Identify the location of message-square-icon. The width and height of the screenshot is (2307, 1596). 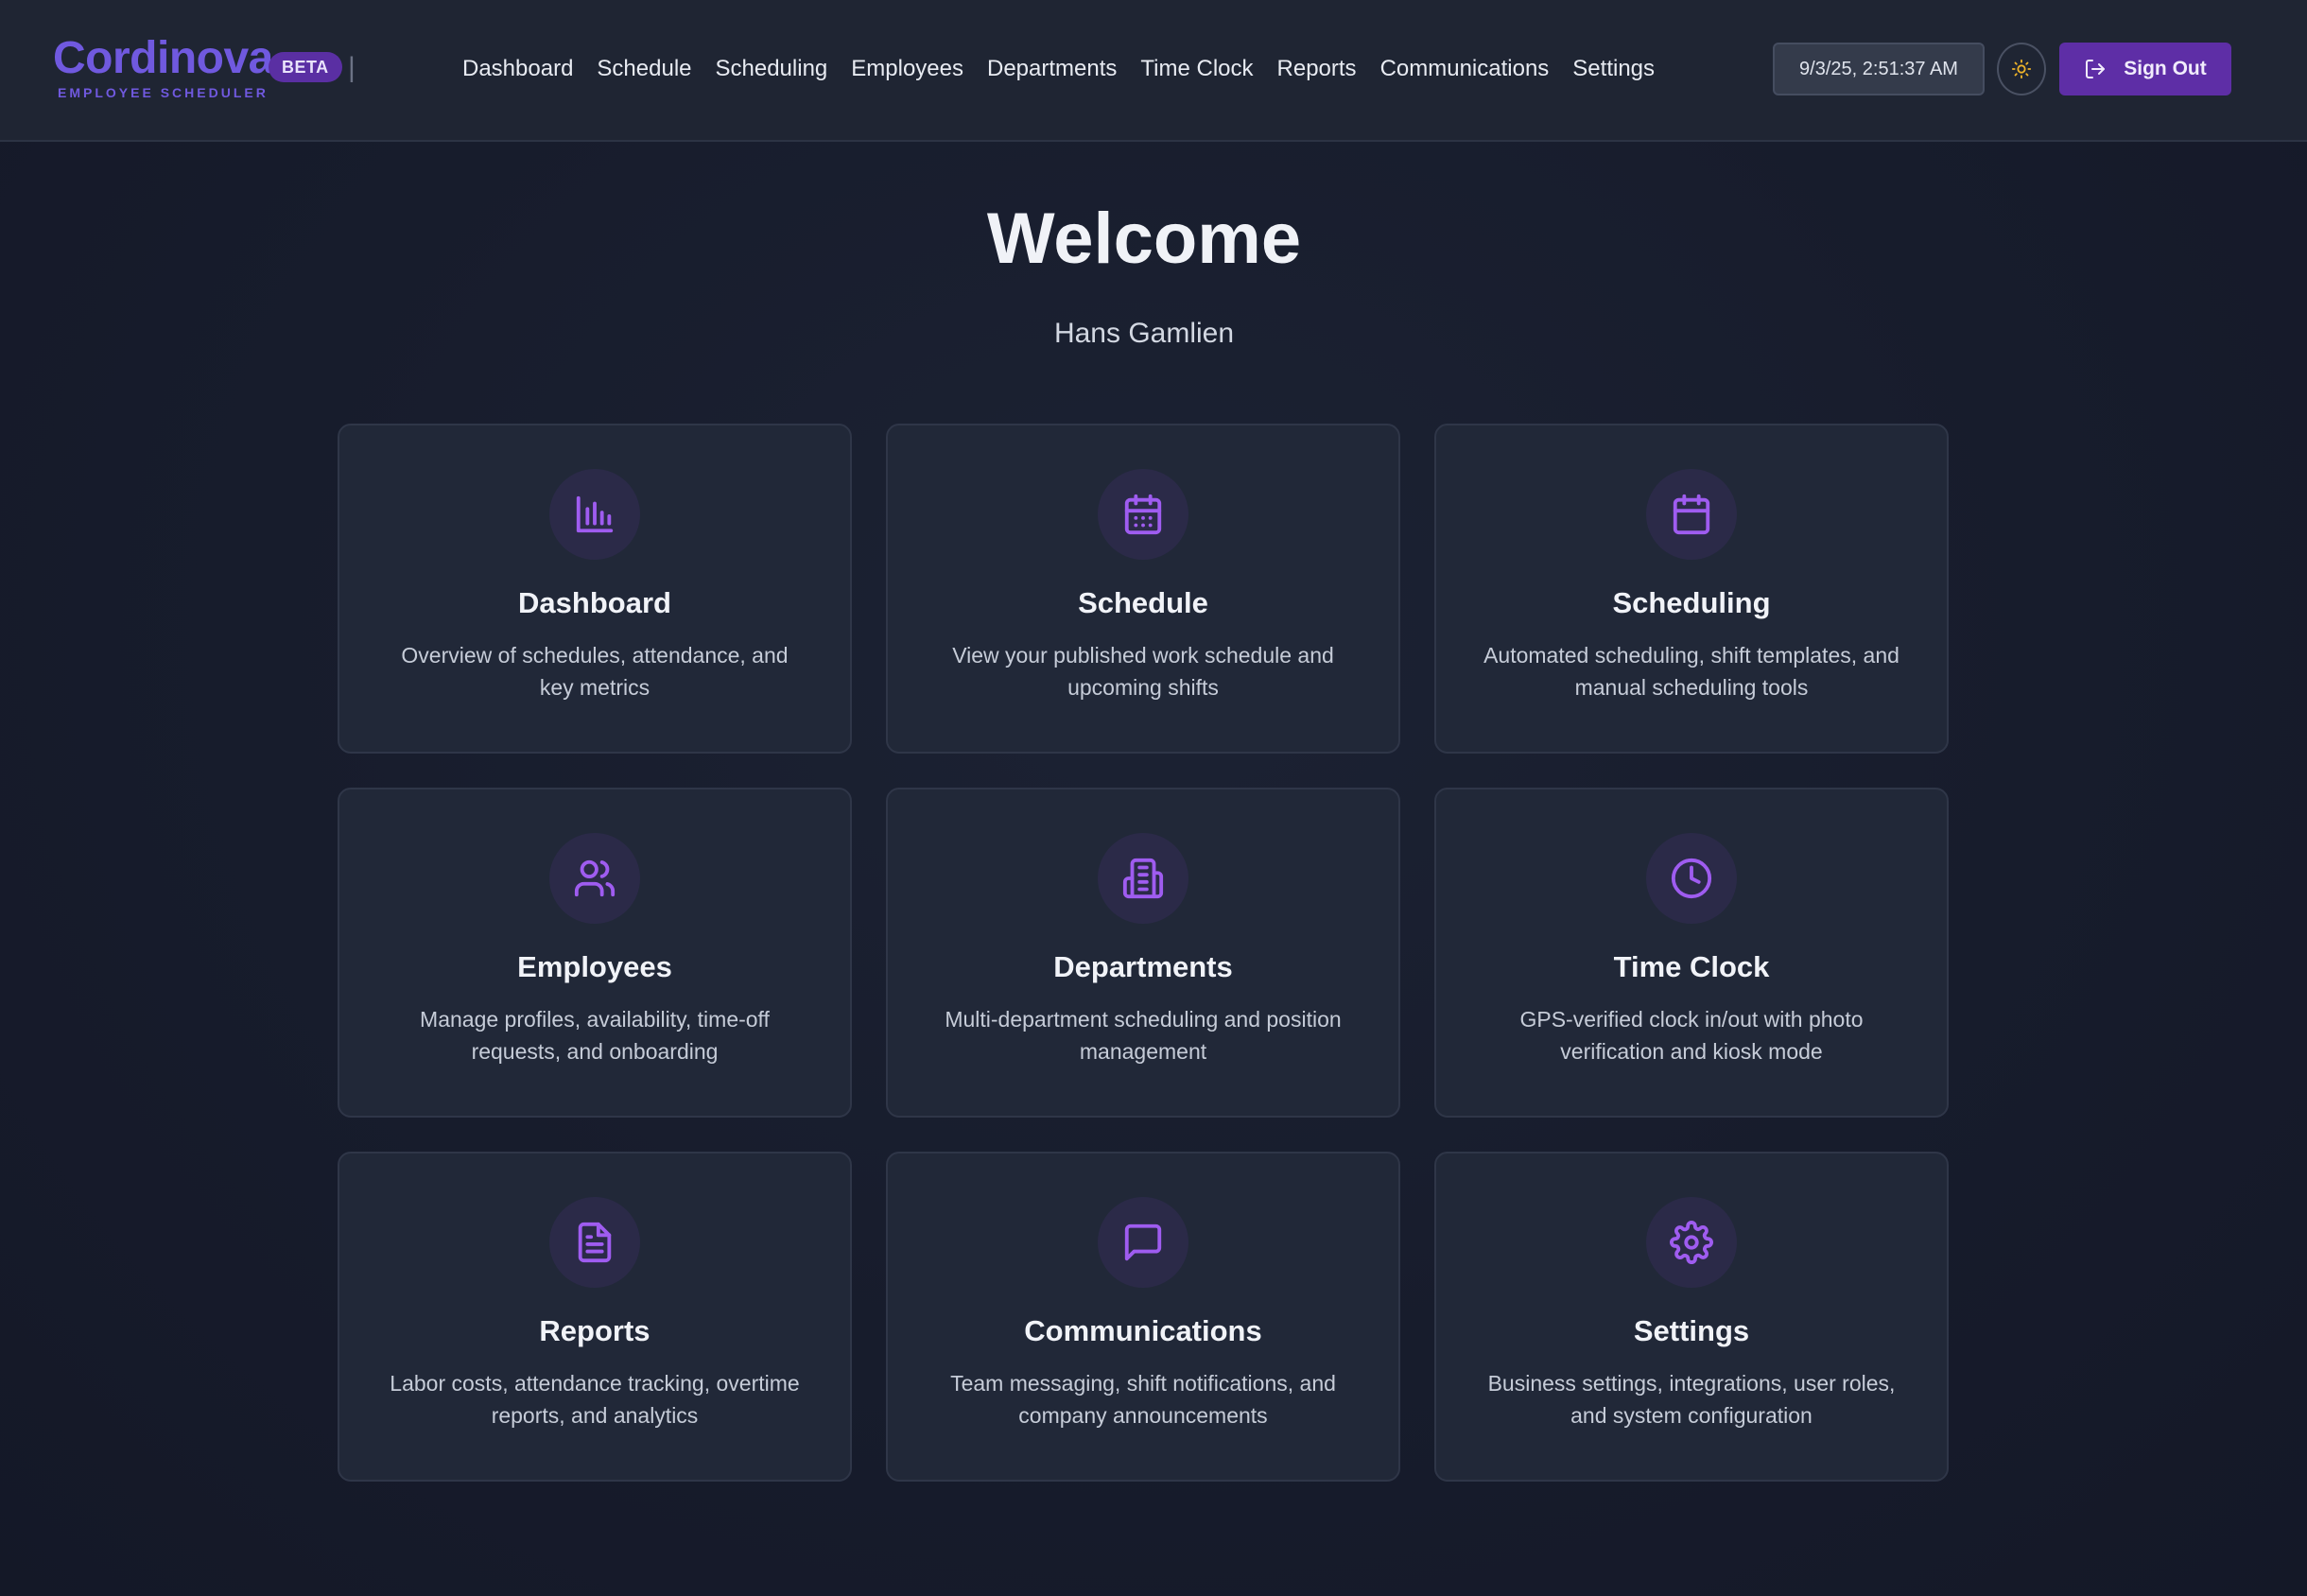
(1143, 1242).